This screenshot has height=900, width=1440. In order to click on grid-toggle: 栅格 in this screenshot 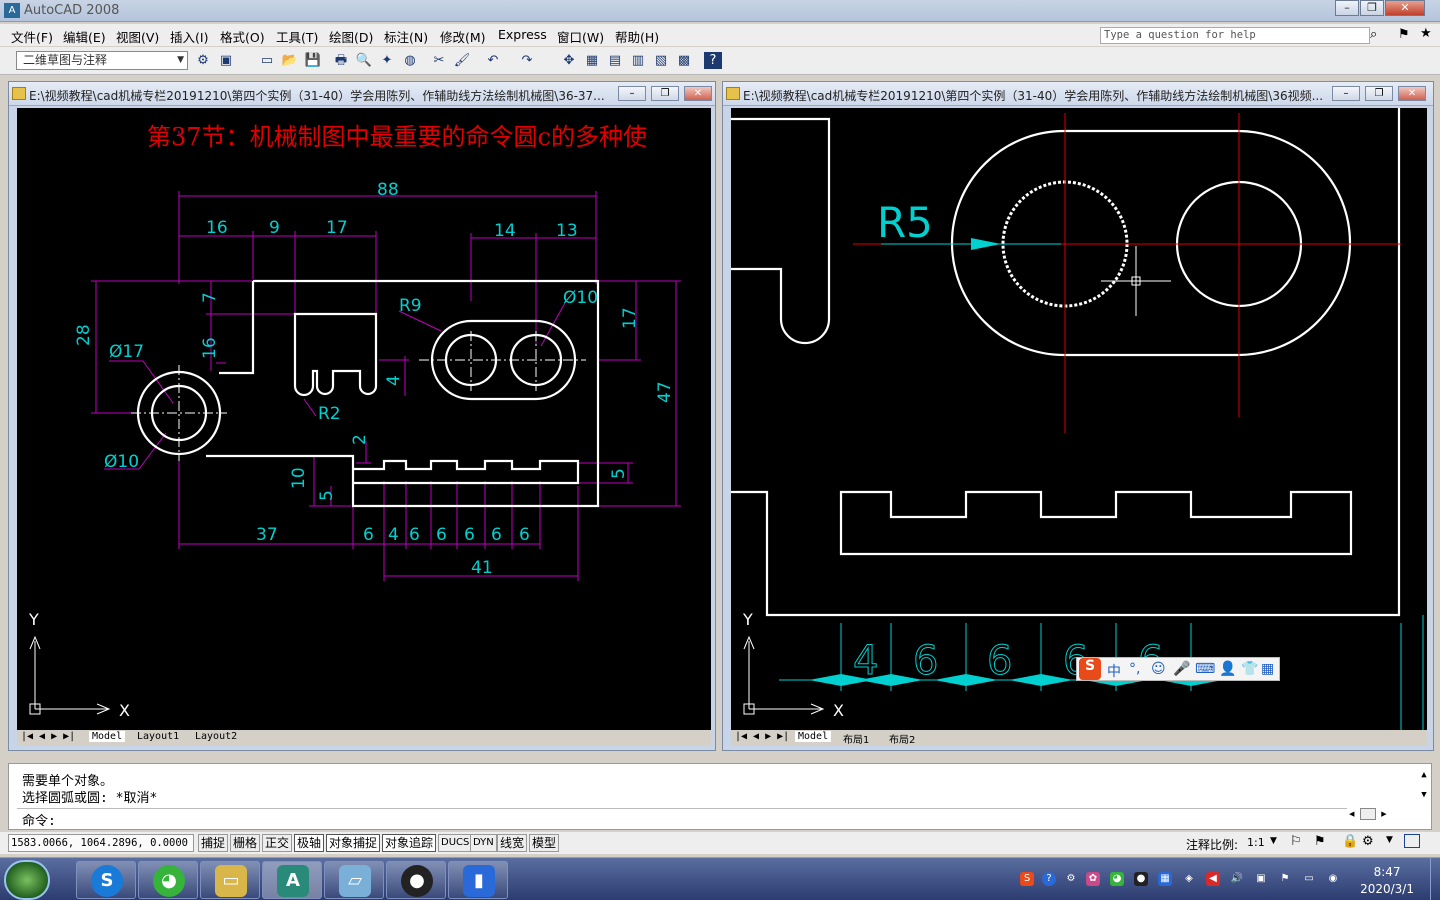, I will do `click(245, 843)`.